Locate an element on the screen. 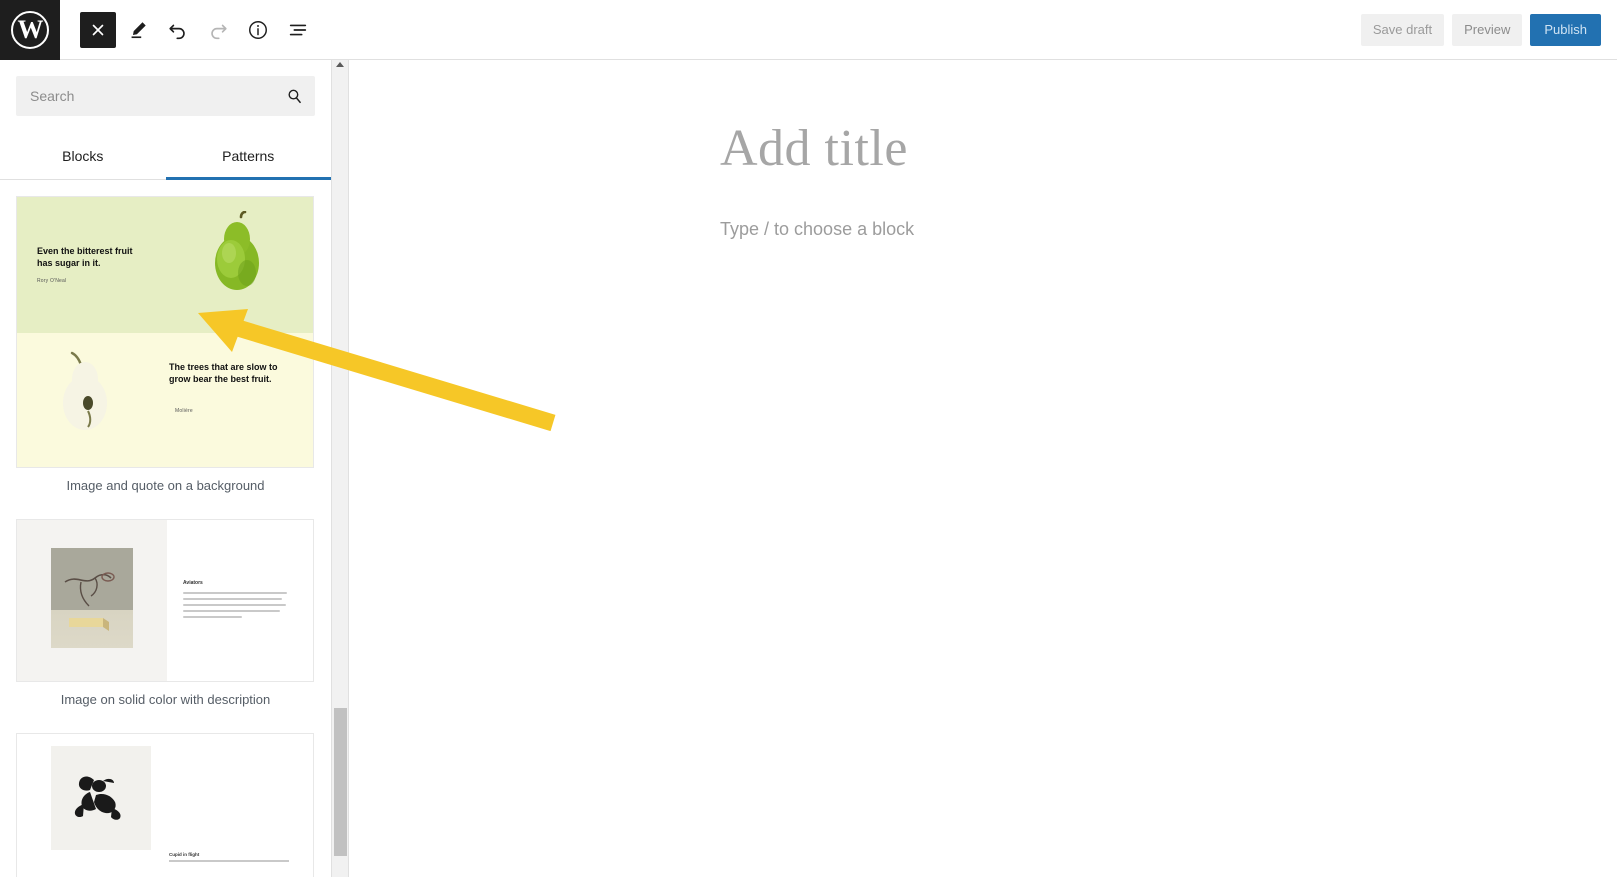 The width and height of the screenshot is (1617, 877). list-view-button is located at coordinates (298, 30).